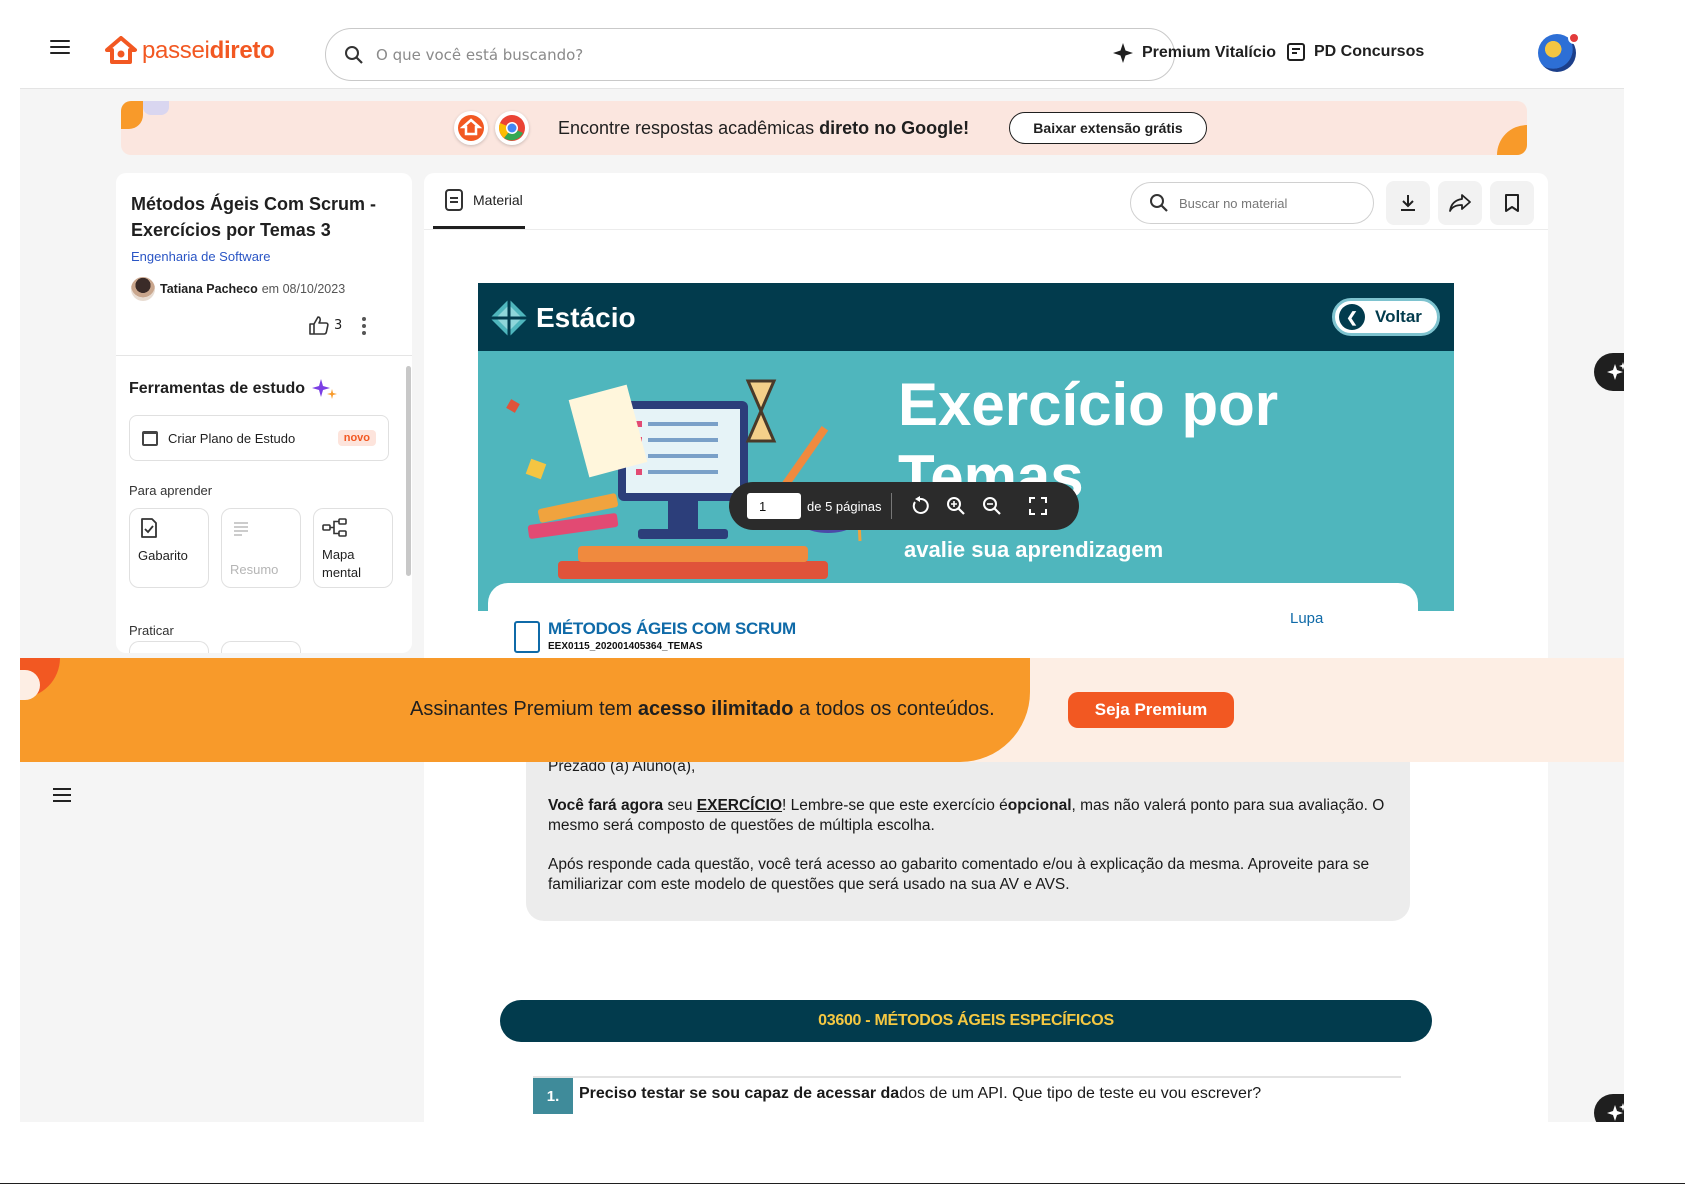  I want to click on checklist-icon, so click(1296, 52).